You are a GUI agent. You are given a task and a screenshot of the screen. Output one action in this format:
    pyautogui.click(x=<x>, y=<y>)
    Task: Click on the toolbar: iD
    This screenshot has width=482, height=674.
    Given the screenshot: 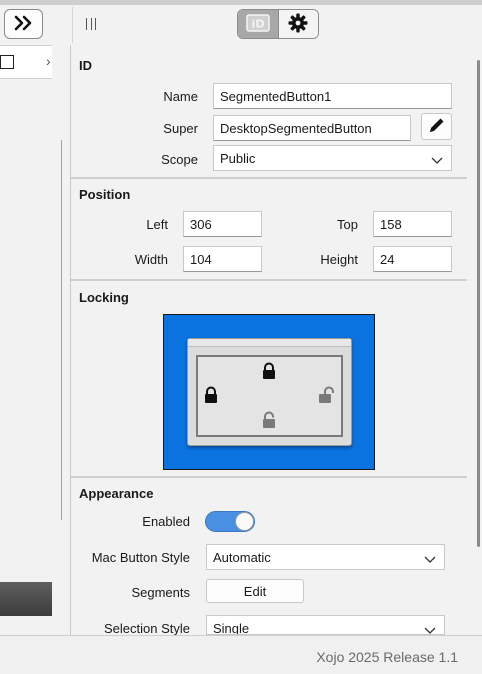 What is the action you would take?
    pyautogui.click(x=241, y=25)
    